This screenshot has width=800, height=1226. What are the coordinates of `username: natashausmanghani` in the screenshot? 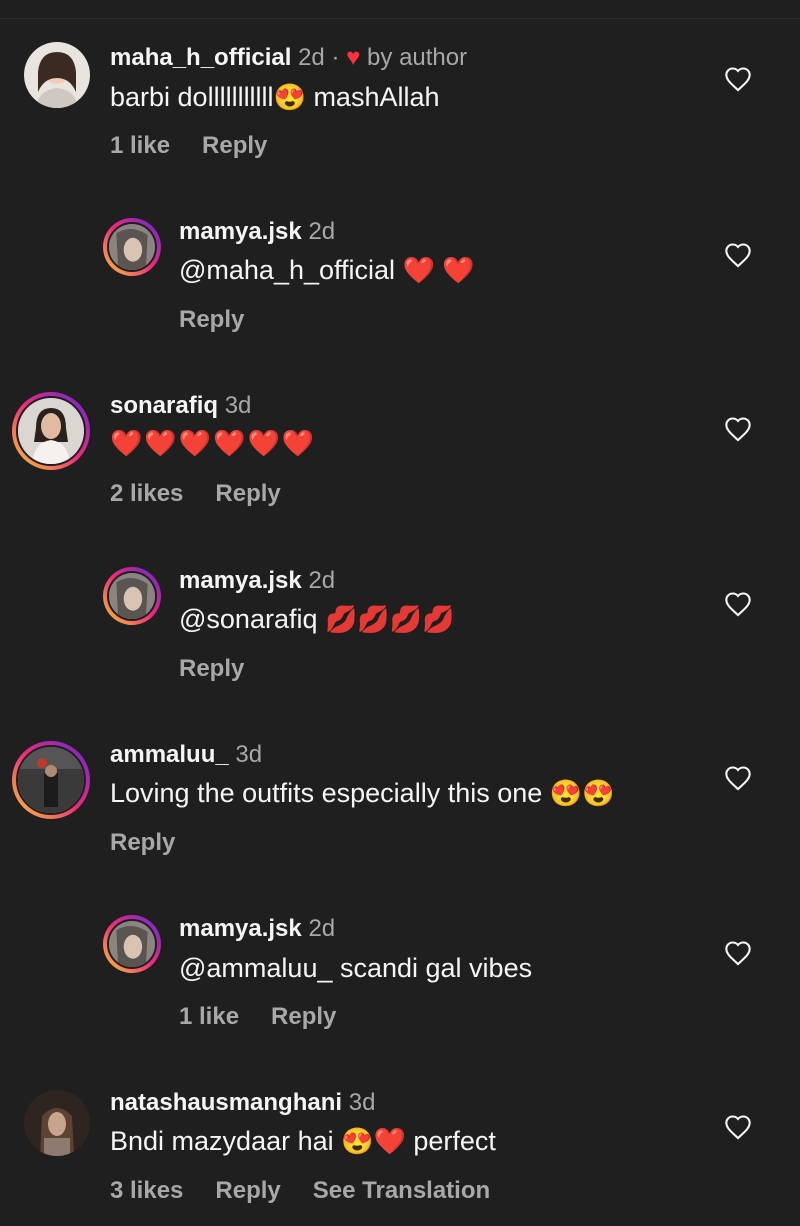 It's located at (226, 1102).